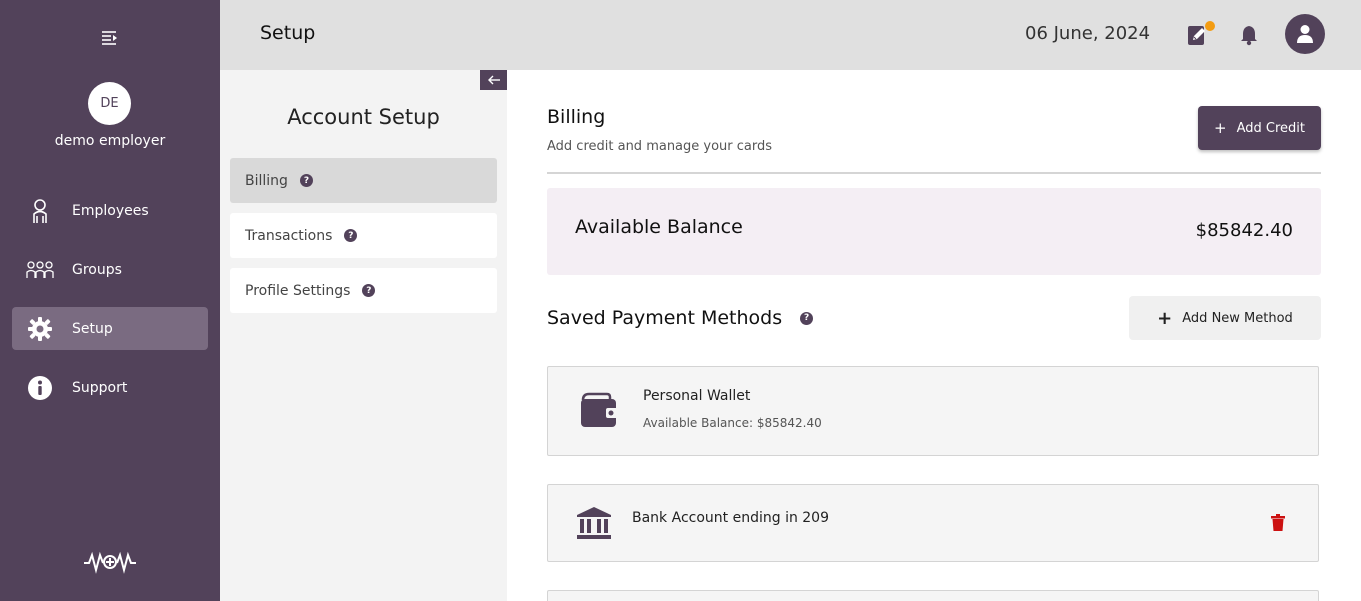  Describe the element at coordinates (298, 290) in the screenshot. I see `panel-item-label: Profile Settings` at that location.